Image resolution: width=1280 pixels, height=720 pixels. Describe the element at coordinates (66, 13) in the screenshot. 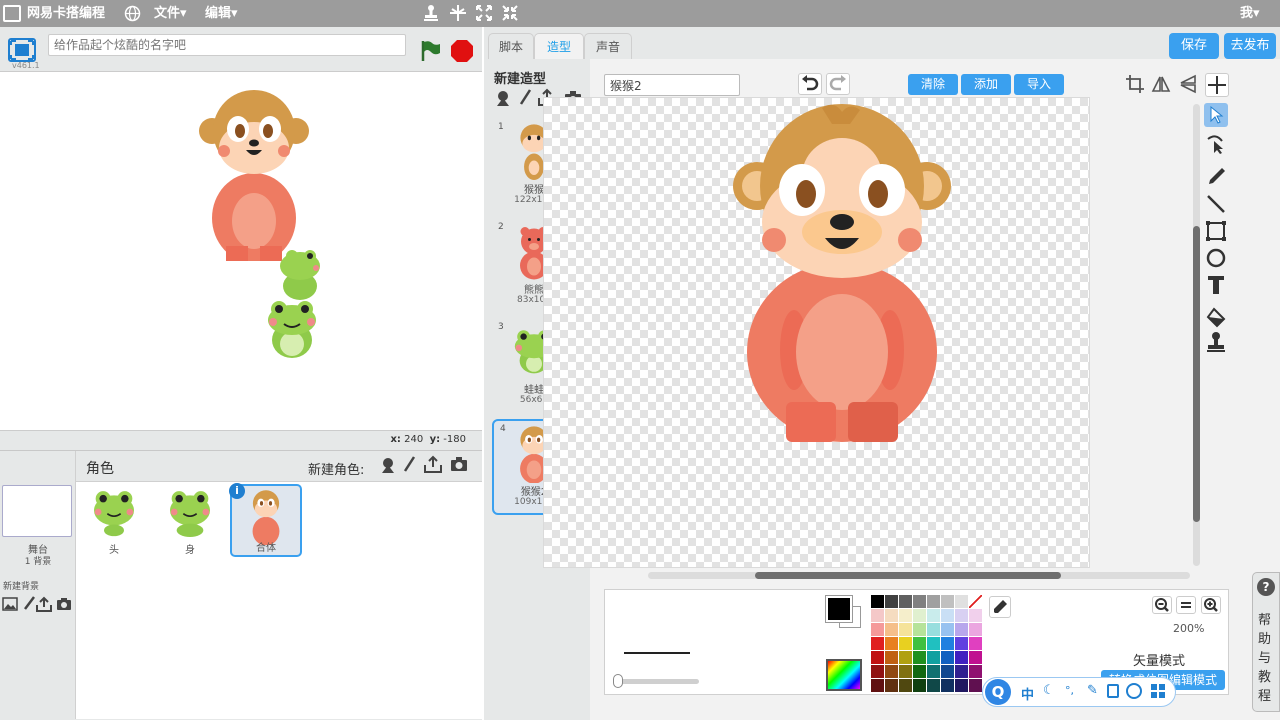

I see `brand-name: 网易卡搭编程` at that location.